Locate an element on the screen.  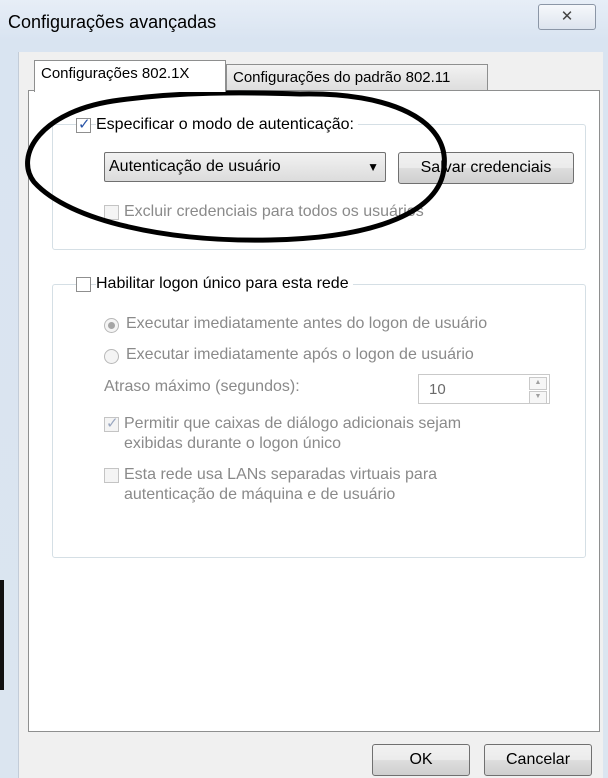
delete-credentials-checkbox is located at coordinates (111, 212).